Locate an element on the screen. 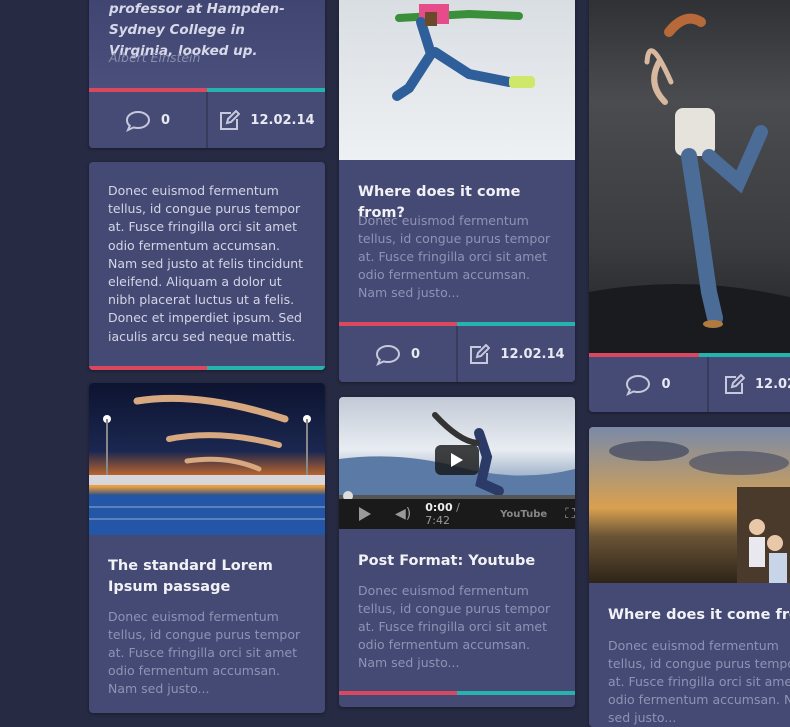 The width and height of the screenshot is (790, 727). post-meta: 0 12.02 is located at coordinates (689, 384).